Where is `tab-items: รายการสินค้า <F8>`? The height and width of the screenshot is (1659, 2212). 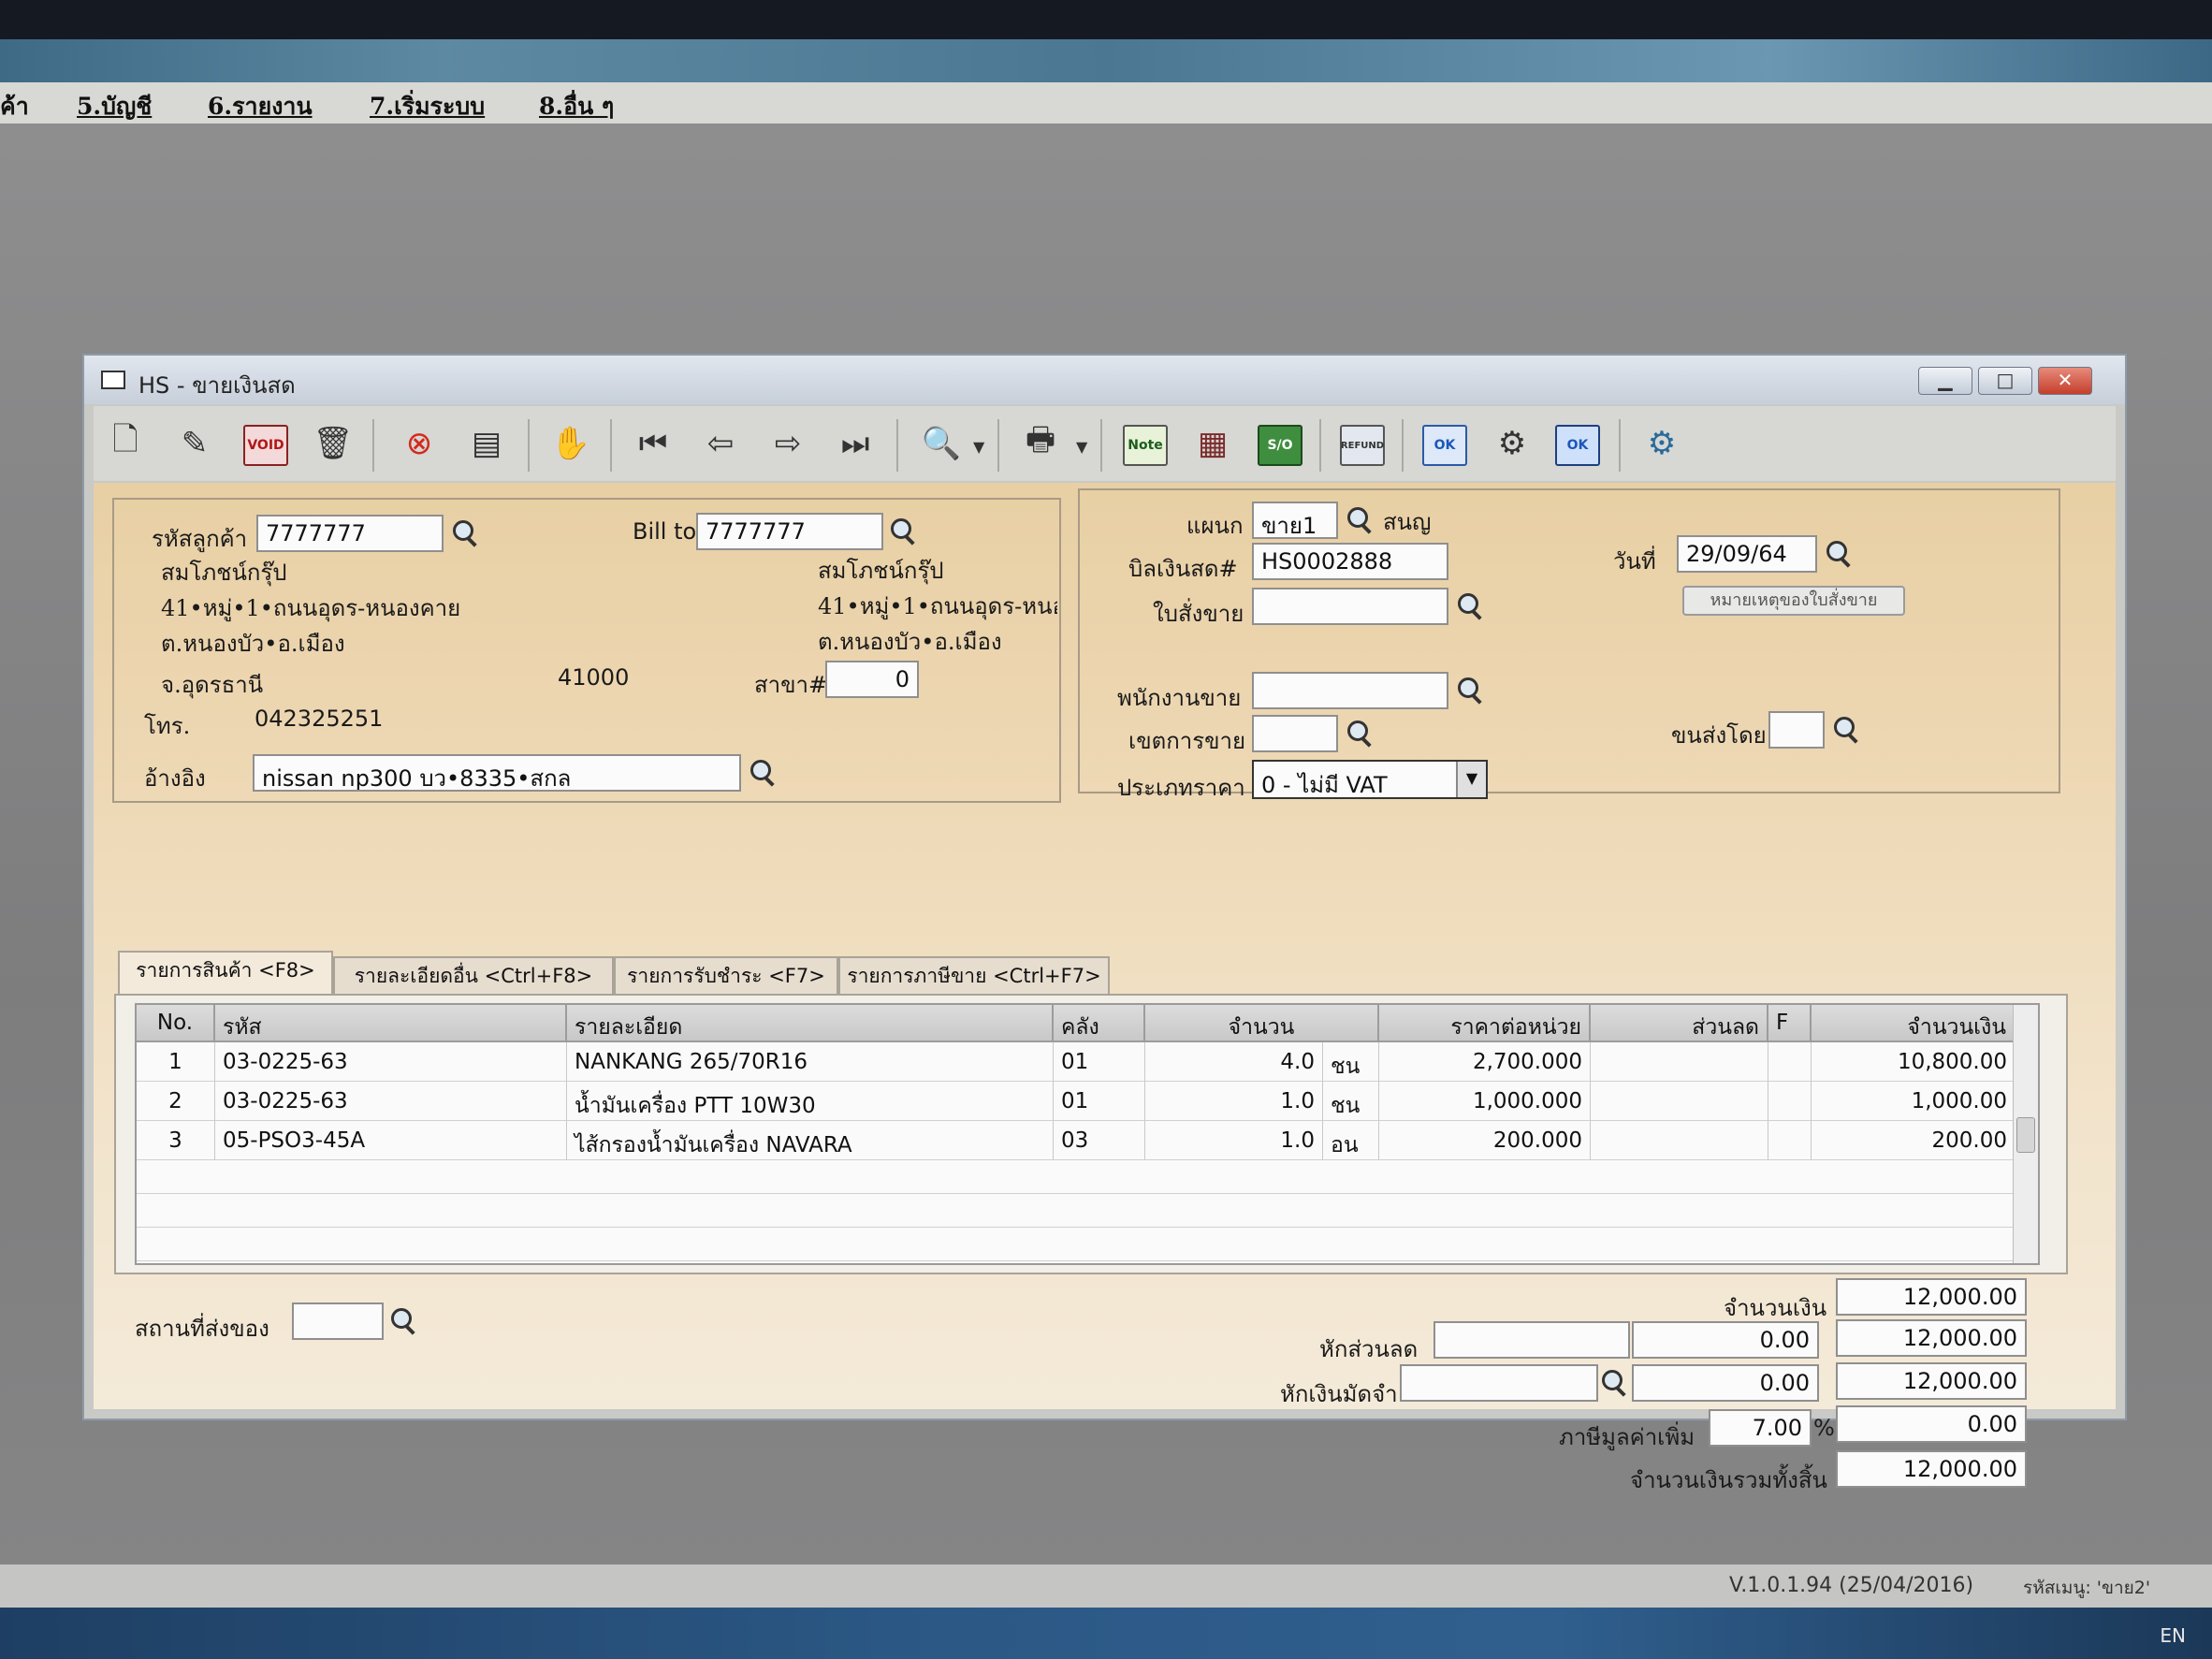
tab-items: รายการสินค้า <F8> is located at coordinates (225, 973).